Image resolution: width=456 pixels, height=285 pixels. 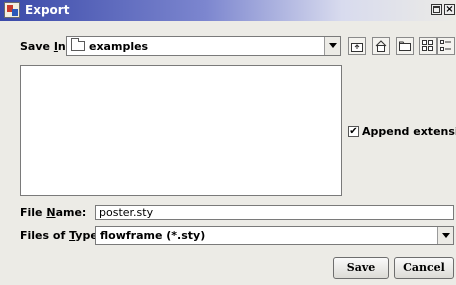 I want to click on app-icon, so click(x=12, y=10).